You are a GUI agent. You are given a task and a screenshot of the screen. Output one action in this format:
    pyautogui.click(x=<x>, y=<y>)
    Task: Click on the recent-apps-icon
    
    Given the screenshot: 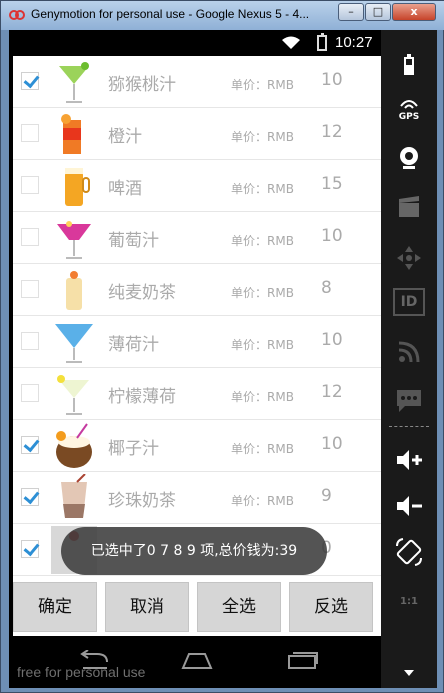 What is the action you would take?
    pyautogui.click(x=303, y=661)
    